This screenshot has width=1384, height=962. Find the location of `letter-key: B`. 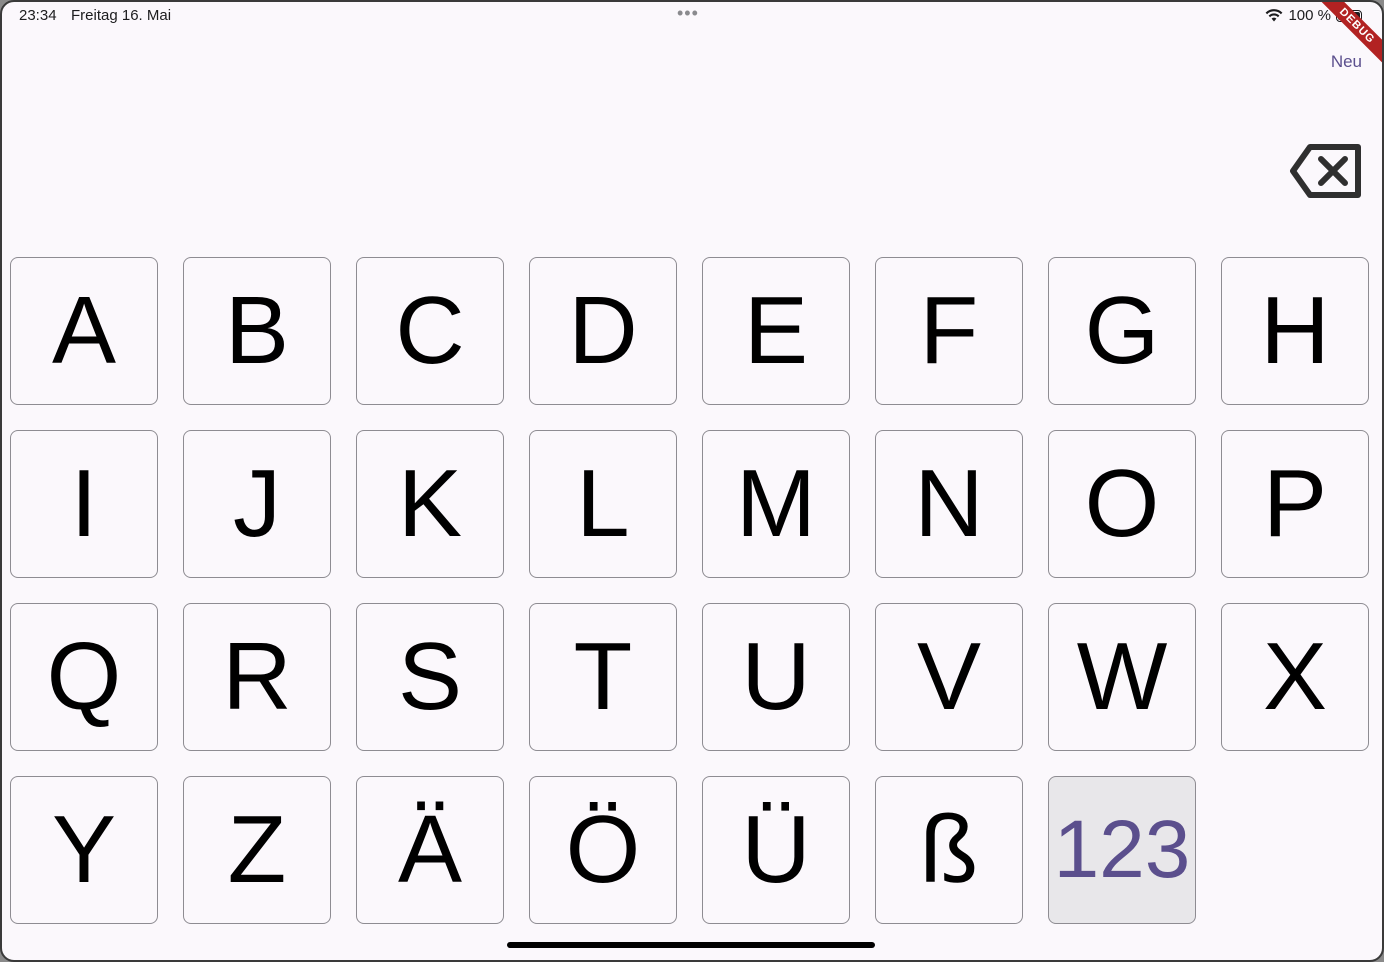

letter-key: B is located at coordinates (257, 331).